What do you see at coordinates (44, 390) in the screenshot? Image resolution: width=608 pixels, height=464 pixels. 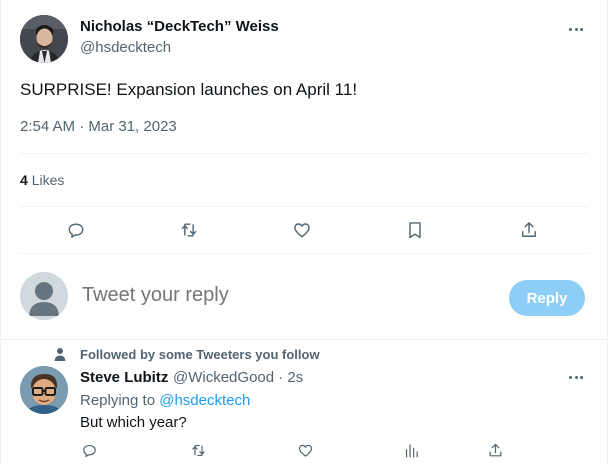 I see `reply-author-avatar` at bounding box center [44, 390].